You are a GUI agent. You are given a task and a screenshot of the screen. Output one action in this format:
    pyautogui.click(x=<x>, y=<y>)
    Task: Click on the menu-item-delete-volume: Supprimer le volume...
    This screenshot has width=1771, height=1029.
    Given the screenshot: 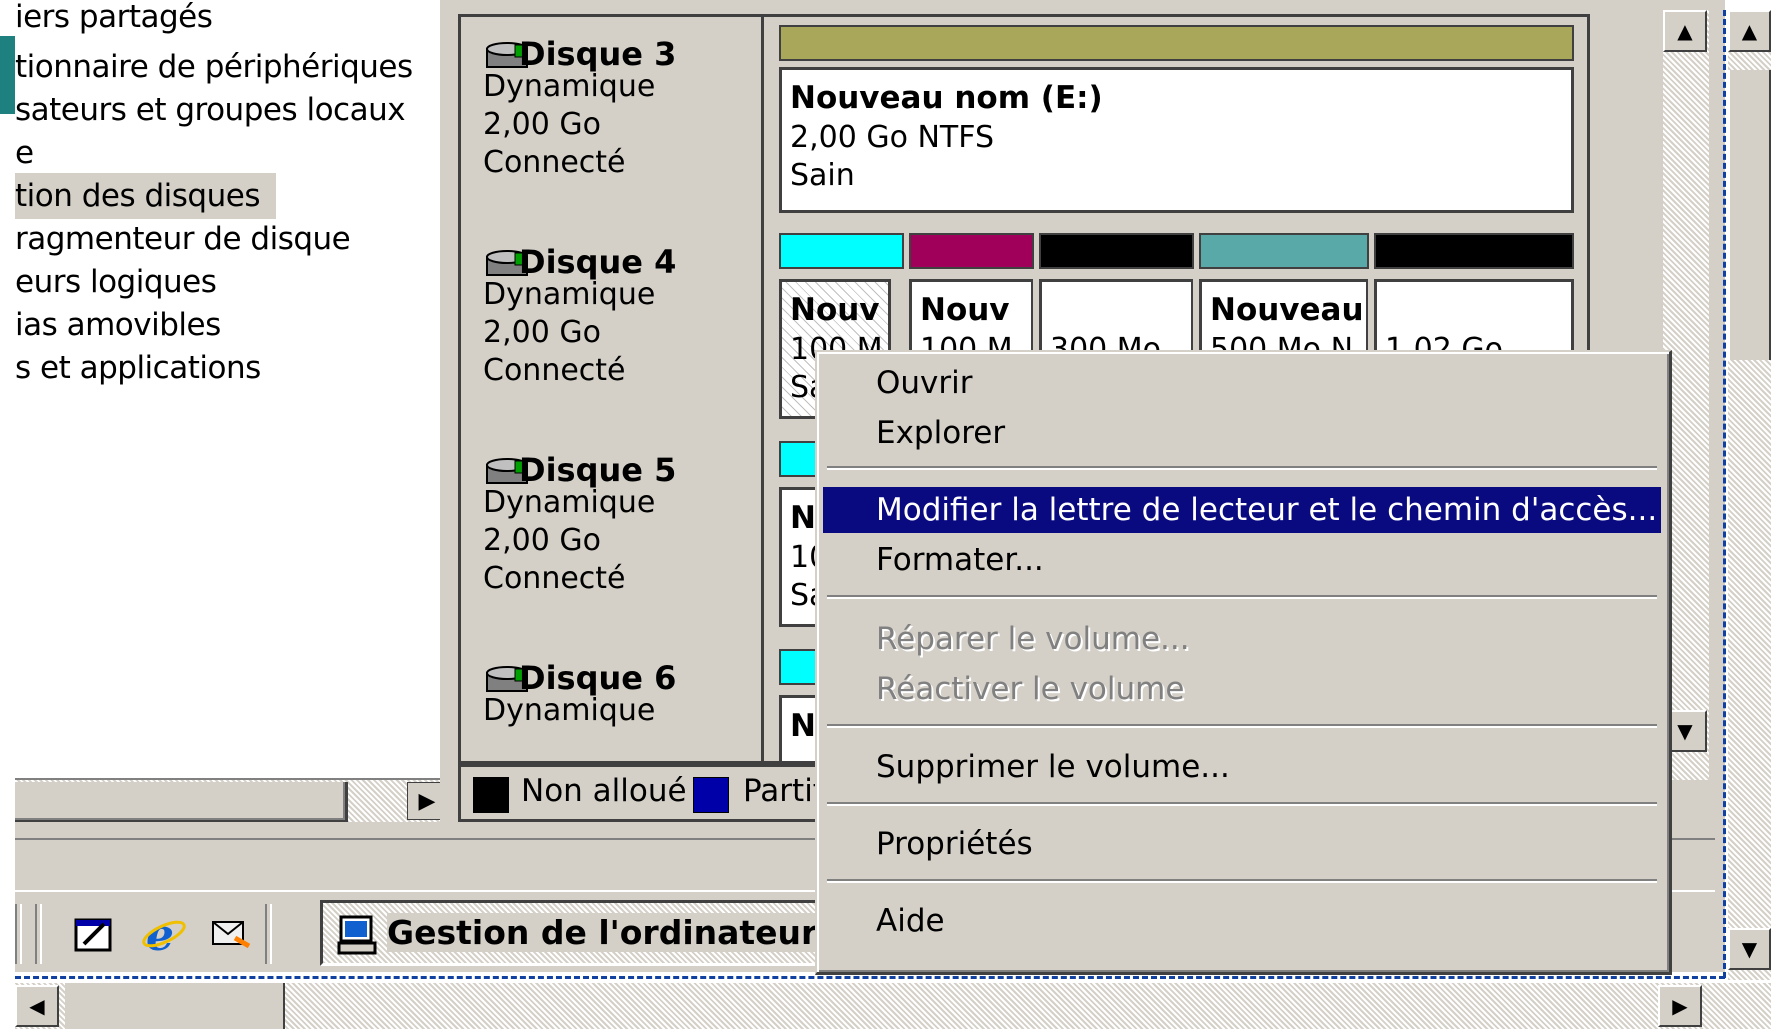 What is the action you would take?
    pyautogui.click(x=1242, y=767)
    